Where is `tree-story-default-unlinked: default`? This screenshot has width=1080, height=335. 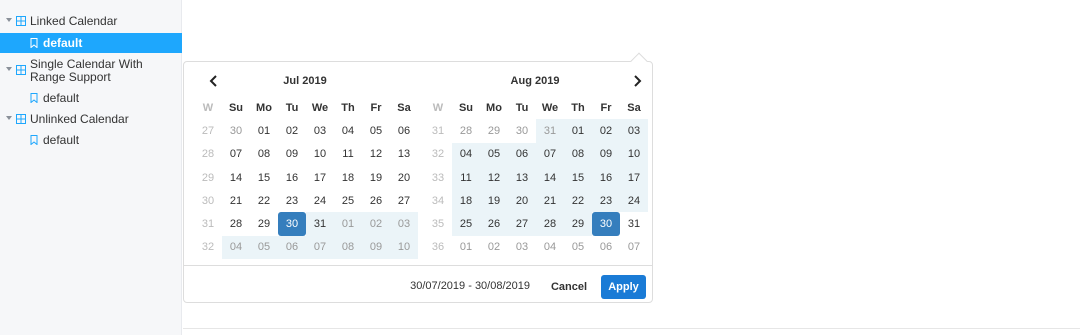
tree-story-default-unlinked: default is located at coordinates (91, 140).